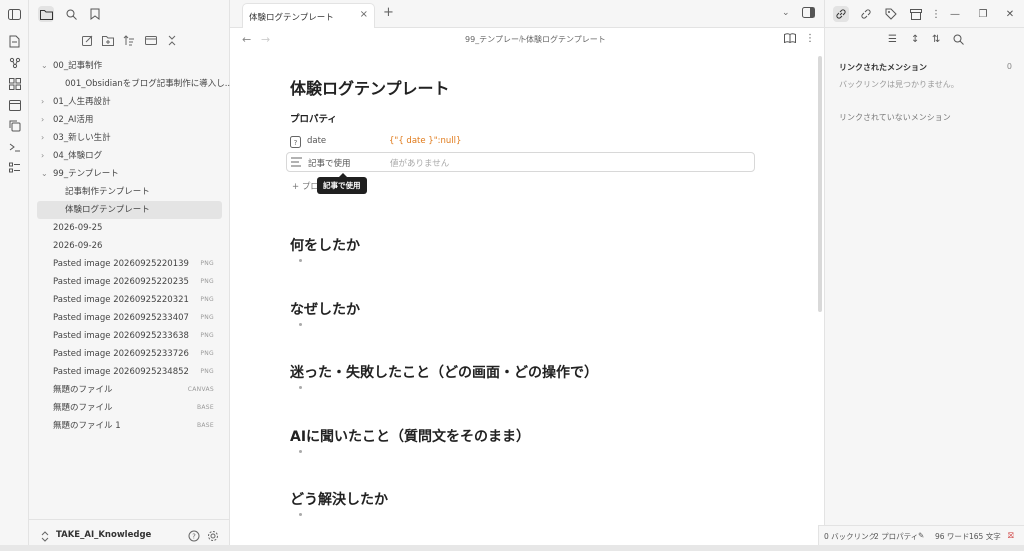 The image size is (1024, 551). What do you see at coordinates (82, 138) in the screenshot?
I see `tree-item-label: 03_新しい生計` at bounding box center [82, 138].